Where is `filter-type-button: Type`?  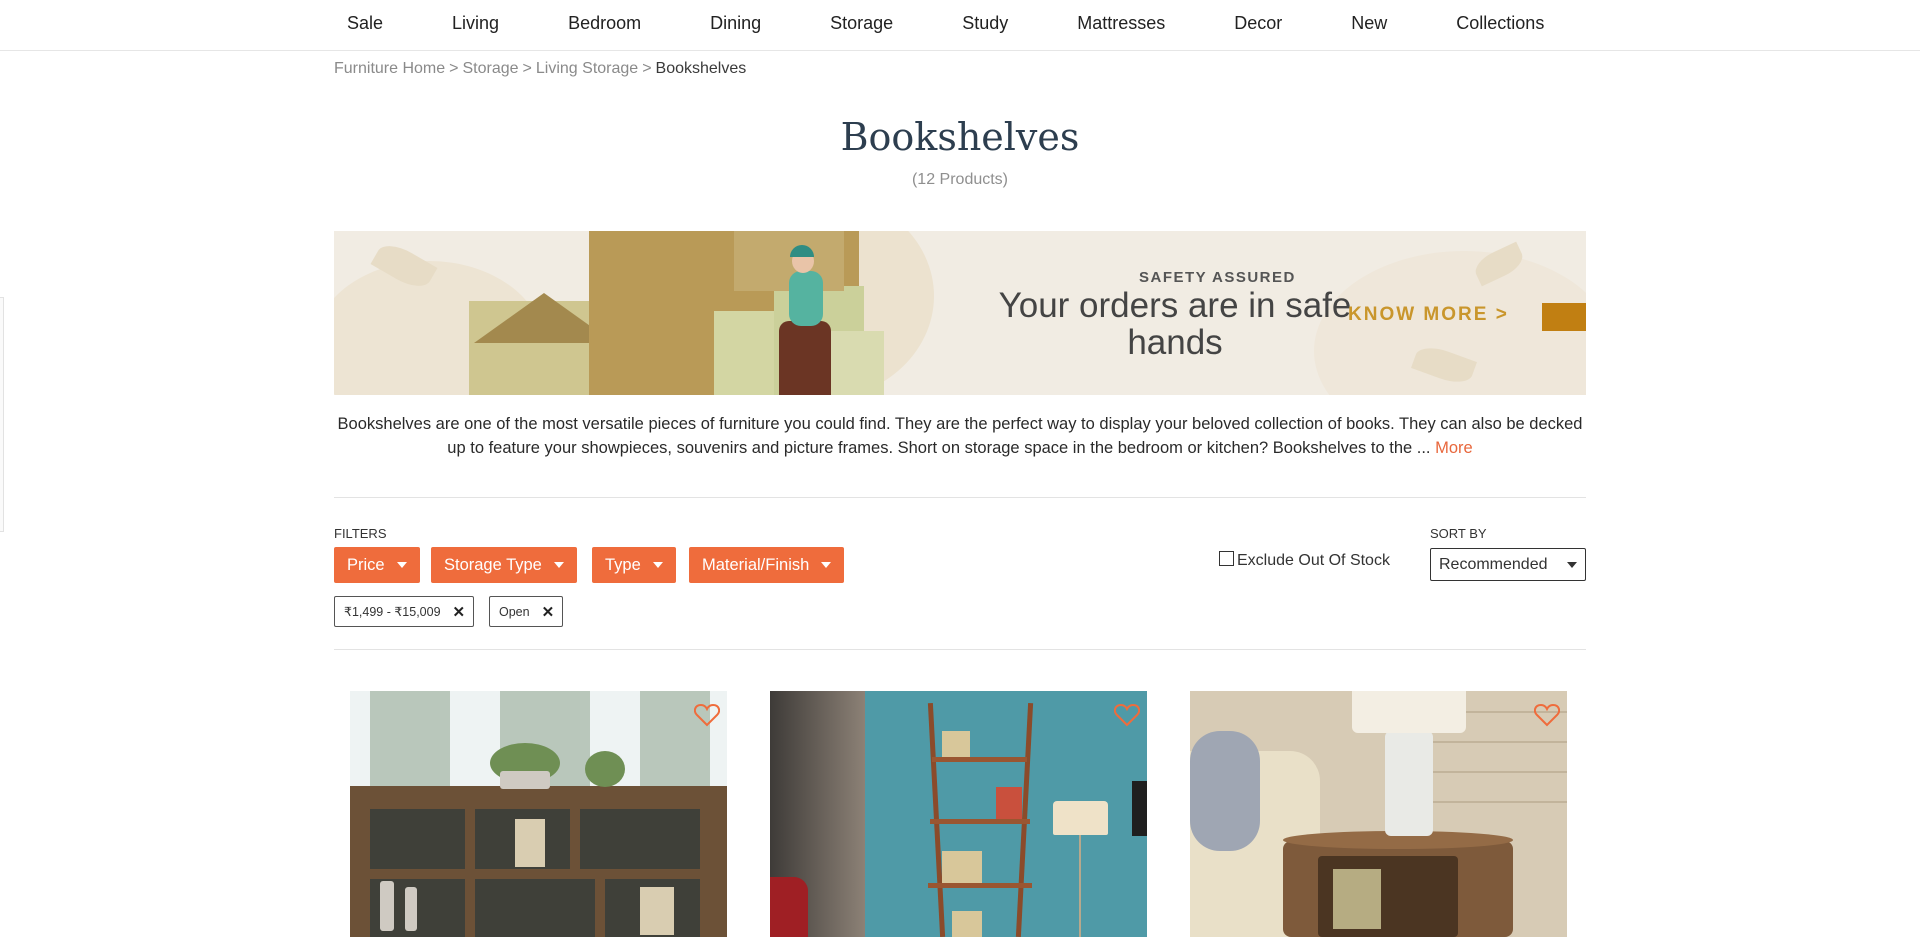 filter-type-button: Type is located at coordinates (634, 565).